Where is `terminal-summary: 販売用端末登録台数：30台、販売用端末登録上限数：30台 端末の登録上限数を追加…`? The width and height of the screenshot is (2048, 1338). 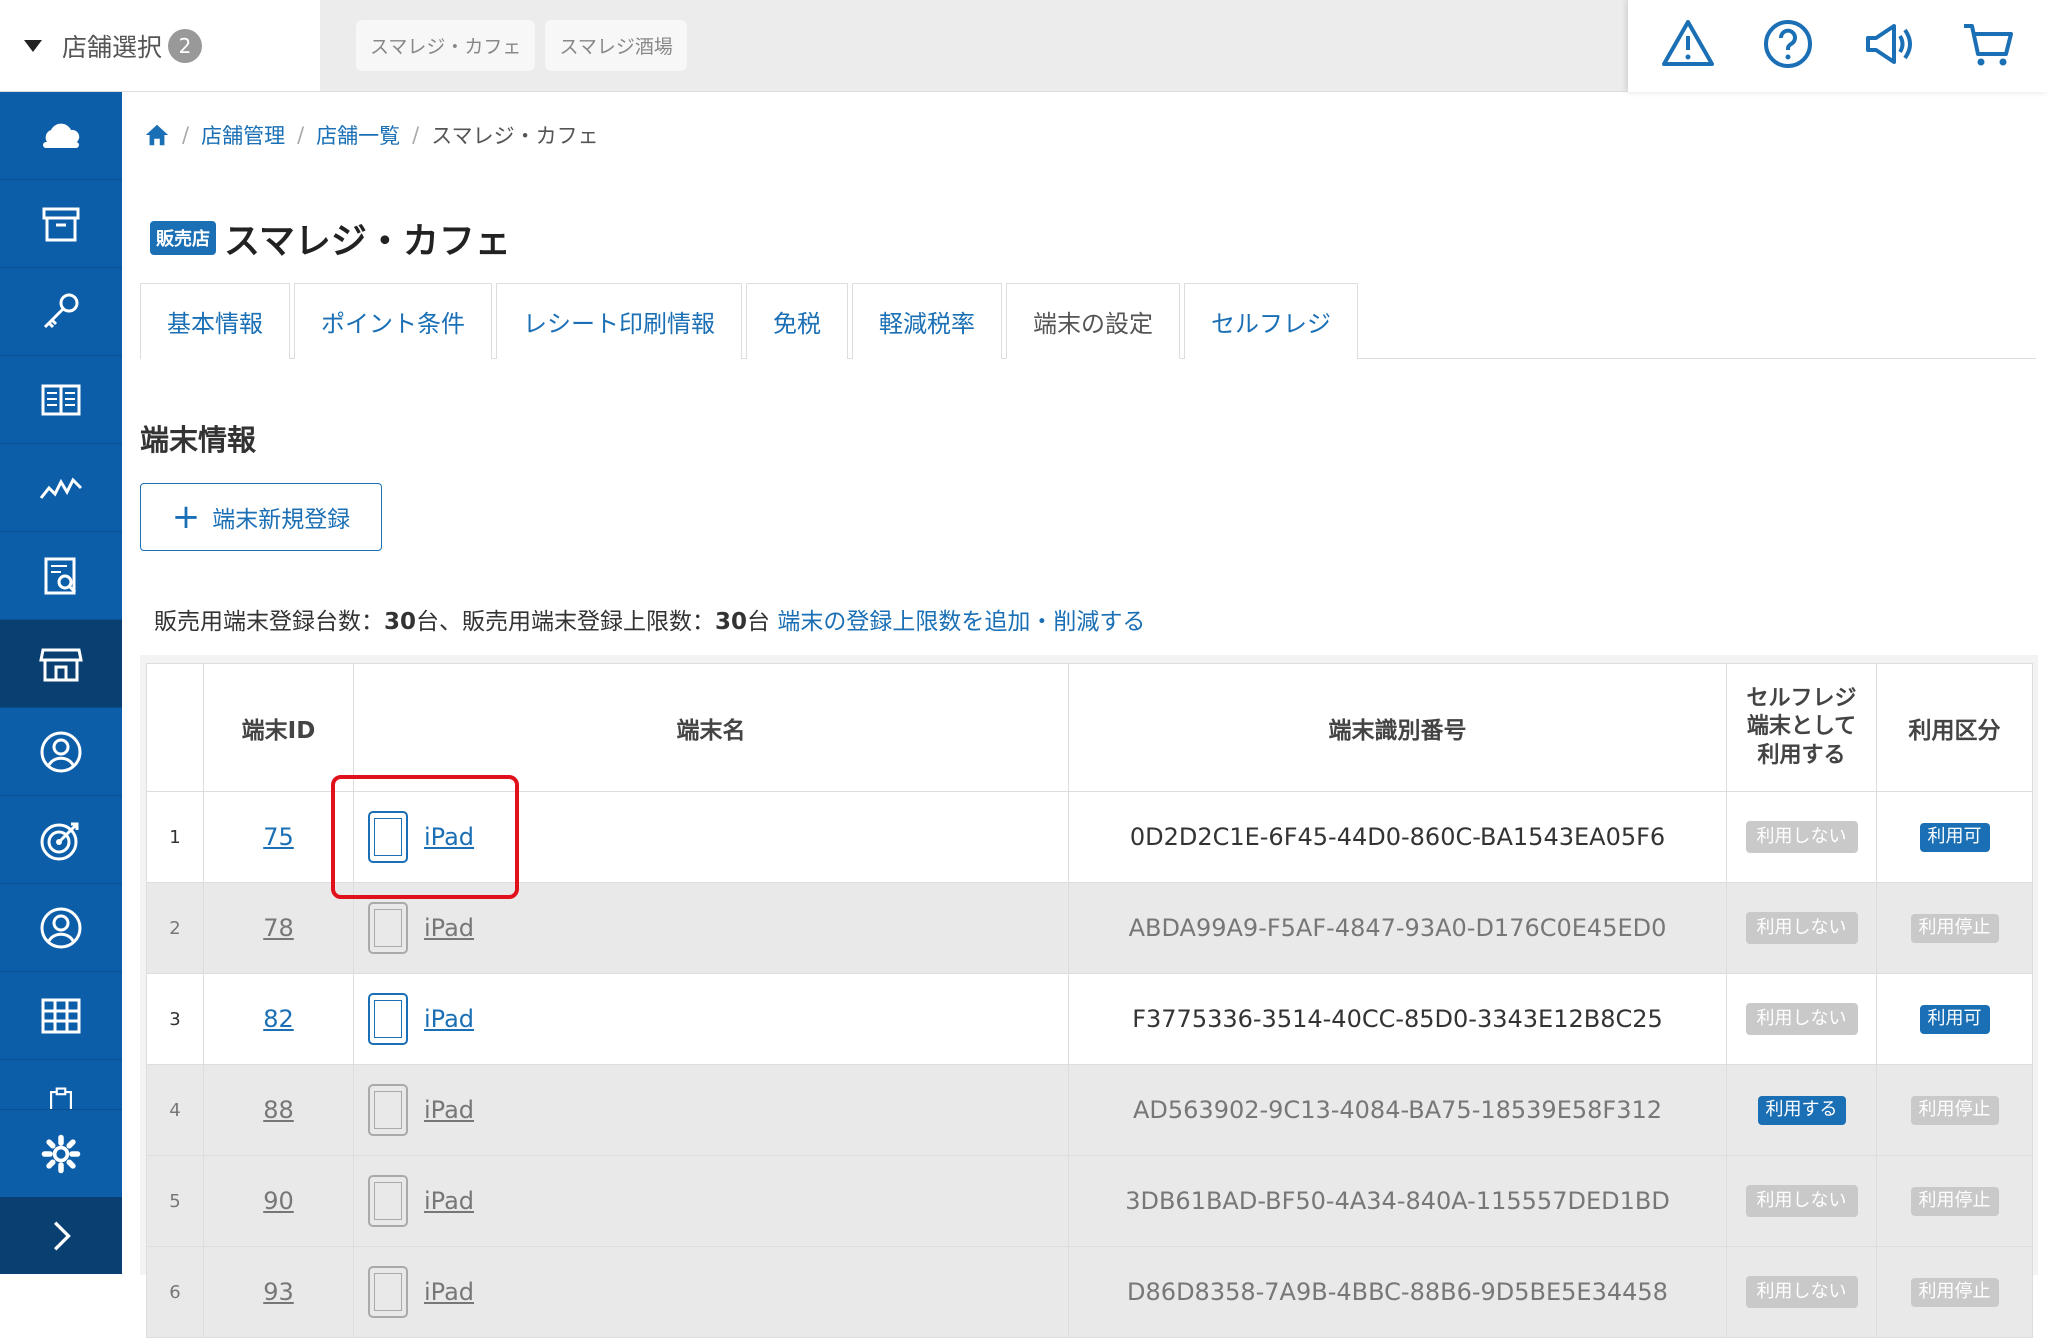
terminal-summary: 販売用端末登録台数：30台、販売用端末登録上限数：30台 端末の登録上限数を追加… is located at coordinates (649, 619).